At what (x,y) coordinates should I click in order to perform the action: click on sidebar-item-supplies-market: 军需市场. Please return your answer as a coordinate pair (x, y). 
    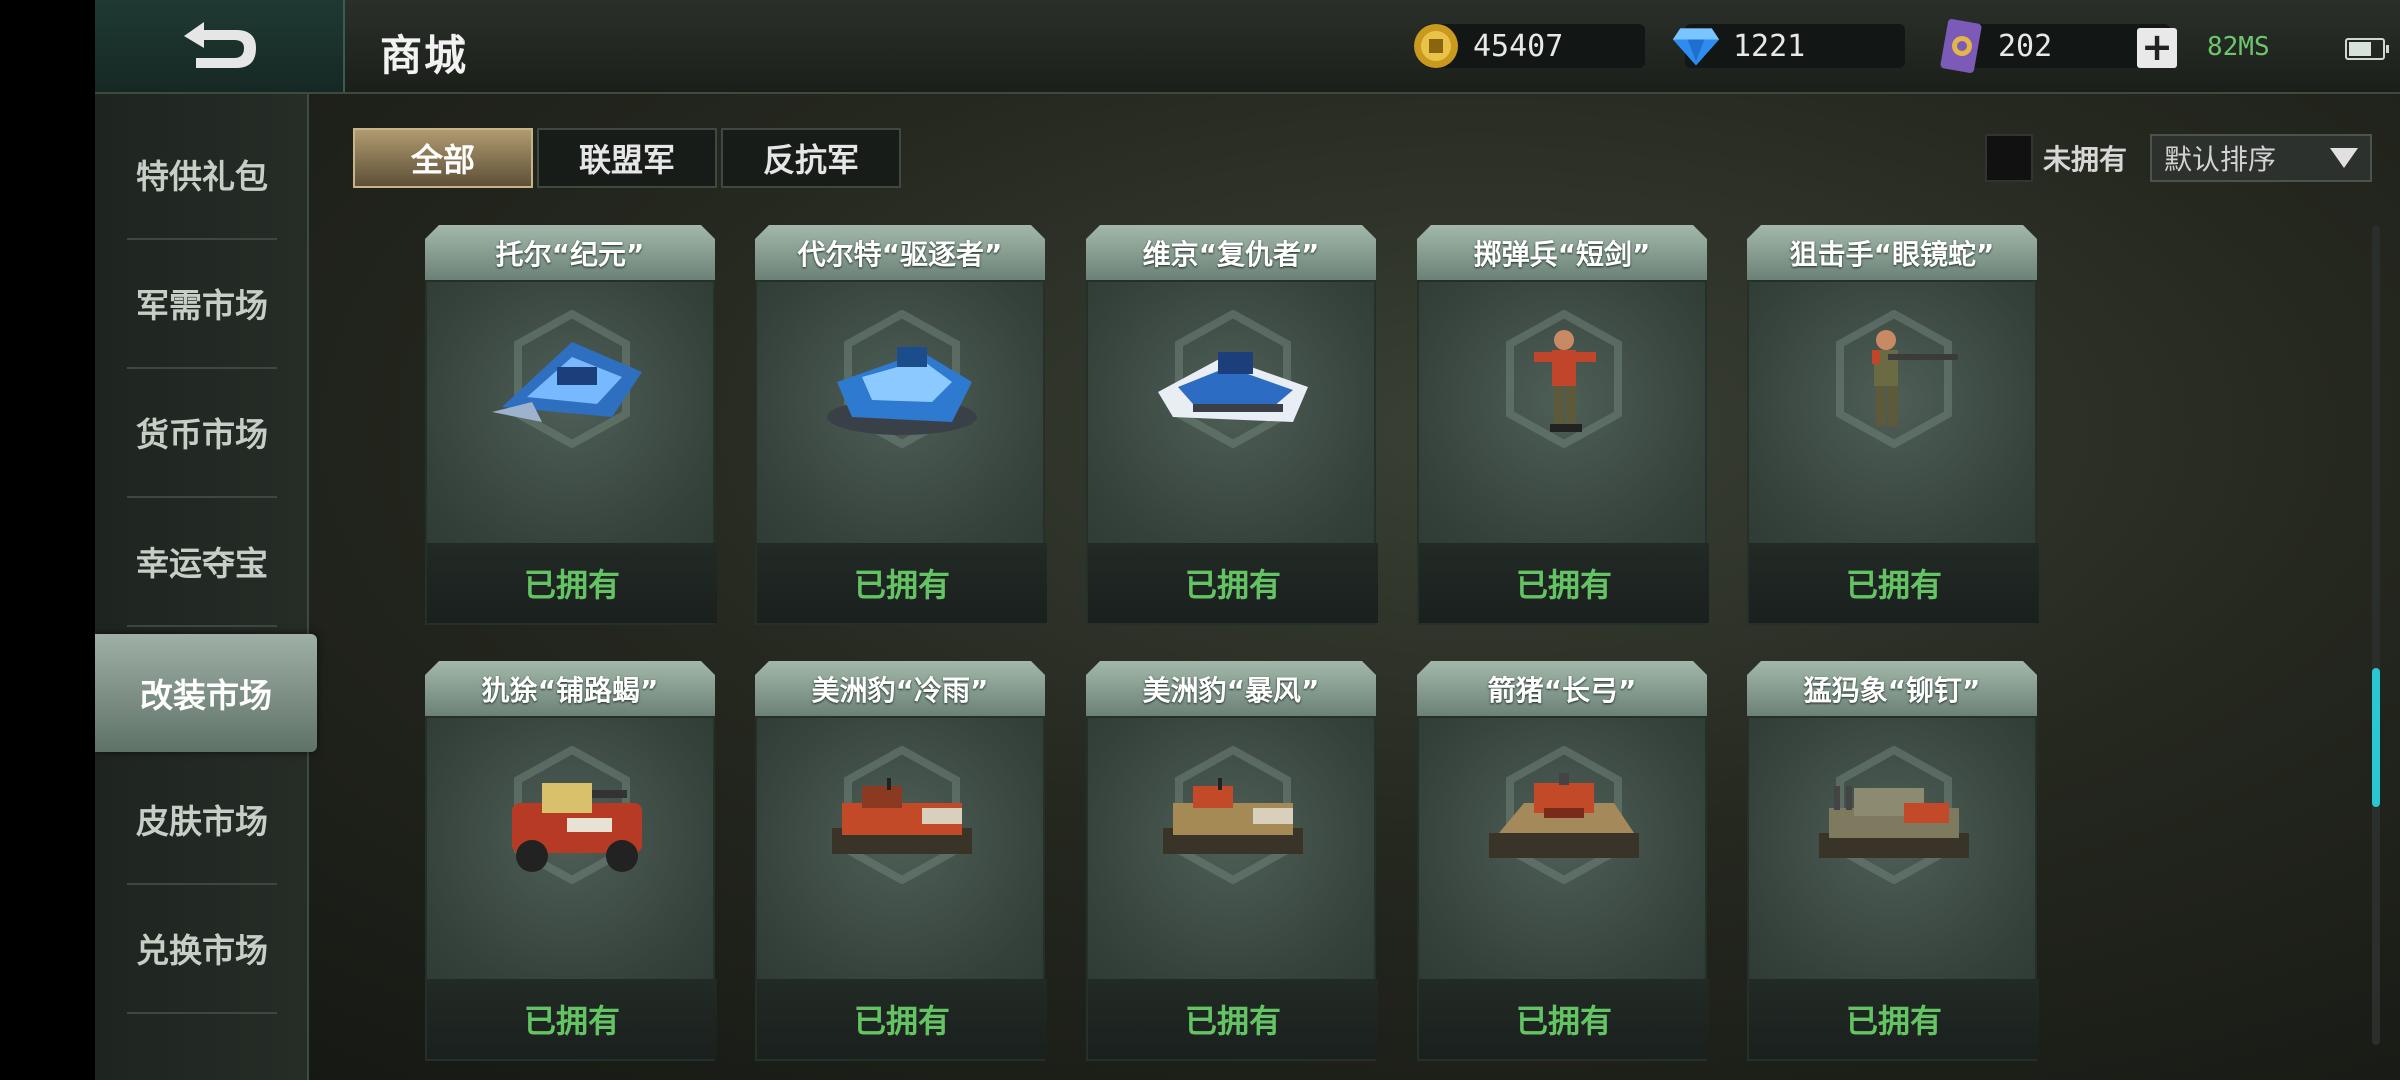
    Looking at the image, I should click on (202, 304).